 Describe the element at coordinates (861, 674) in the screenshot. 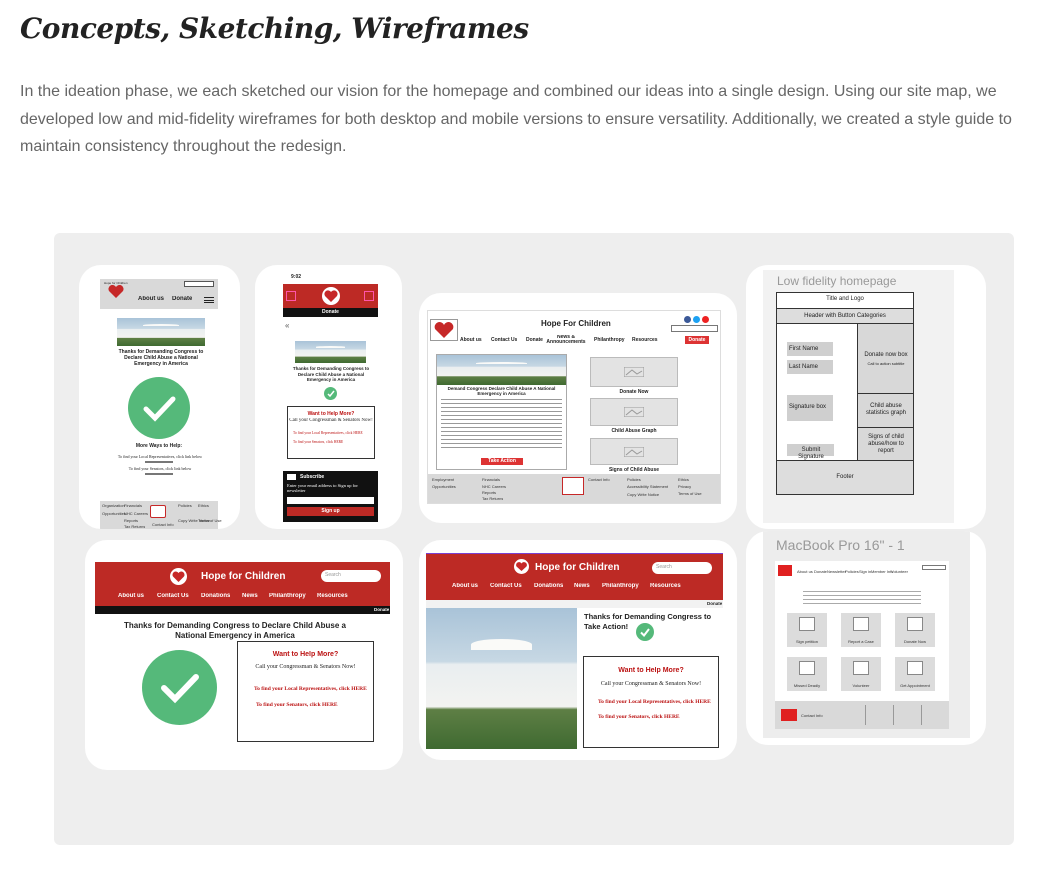

I see `macbook-tile: Volunteer` at that location.